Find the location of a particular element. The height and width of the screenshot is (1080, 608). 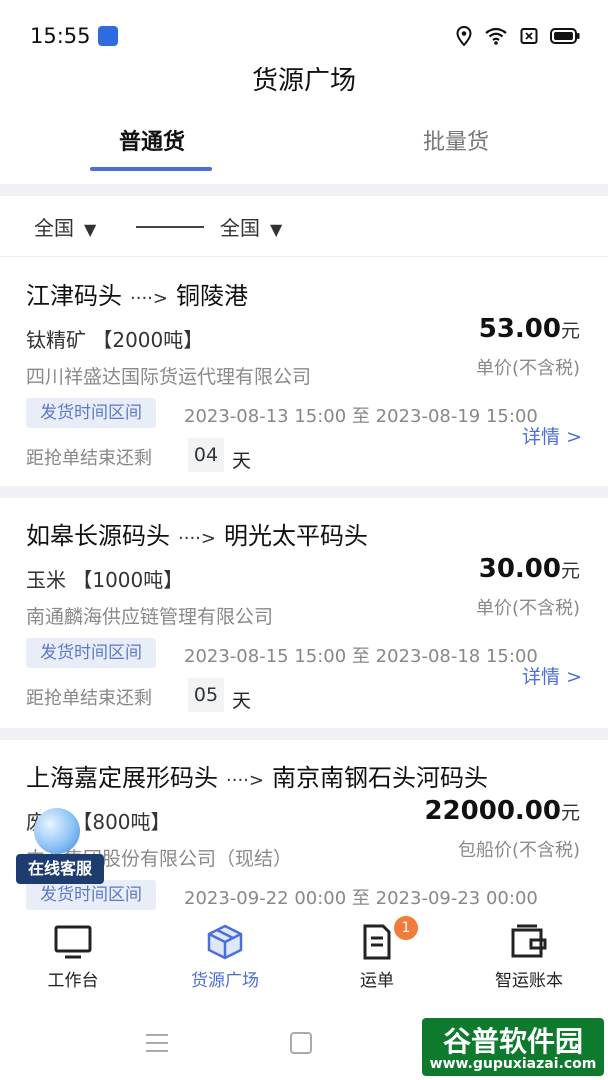

bottom-nav: 工作台 货源广场 运单 1 智运账本 is located at coordinates (304, 955).